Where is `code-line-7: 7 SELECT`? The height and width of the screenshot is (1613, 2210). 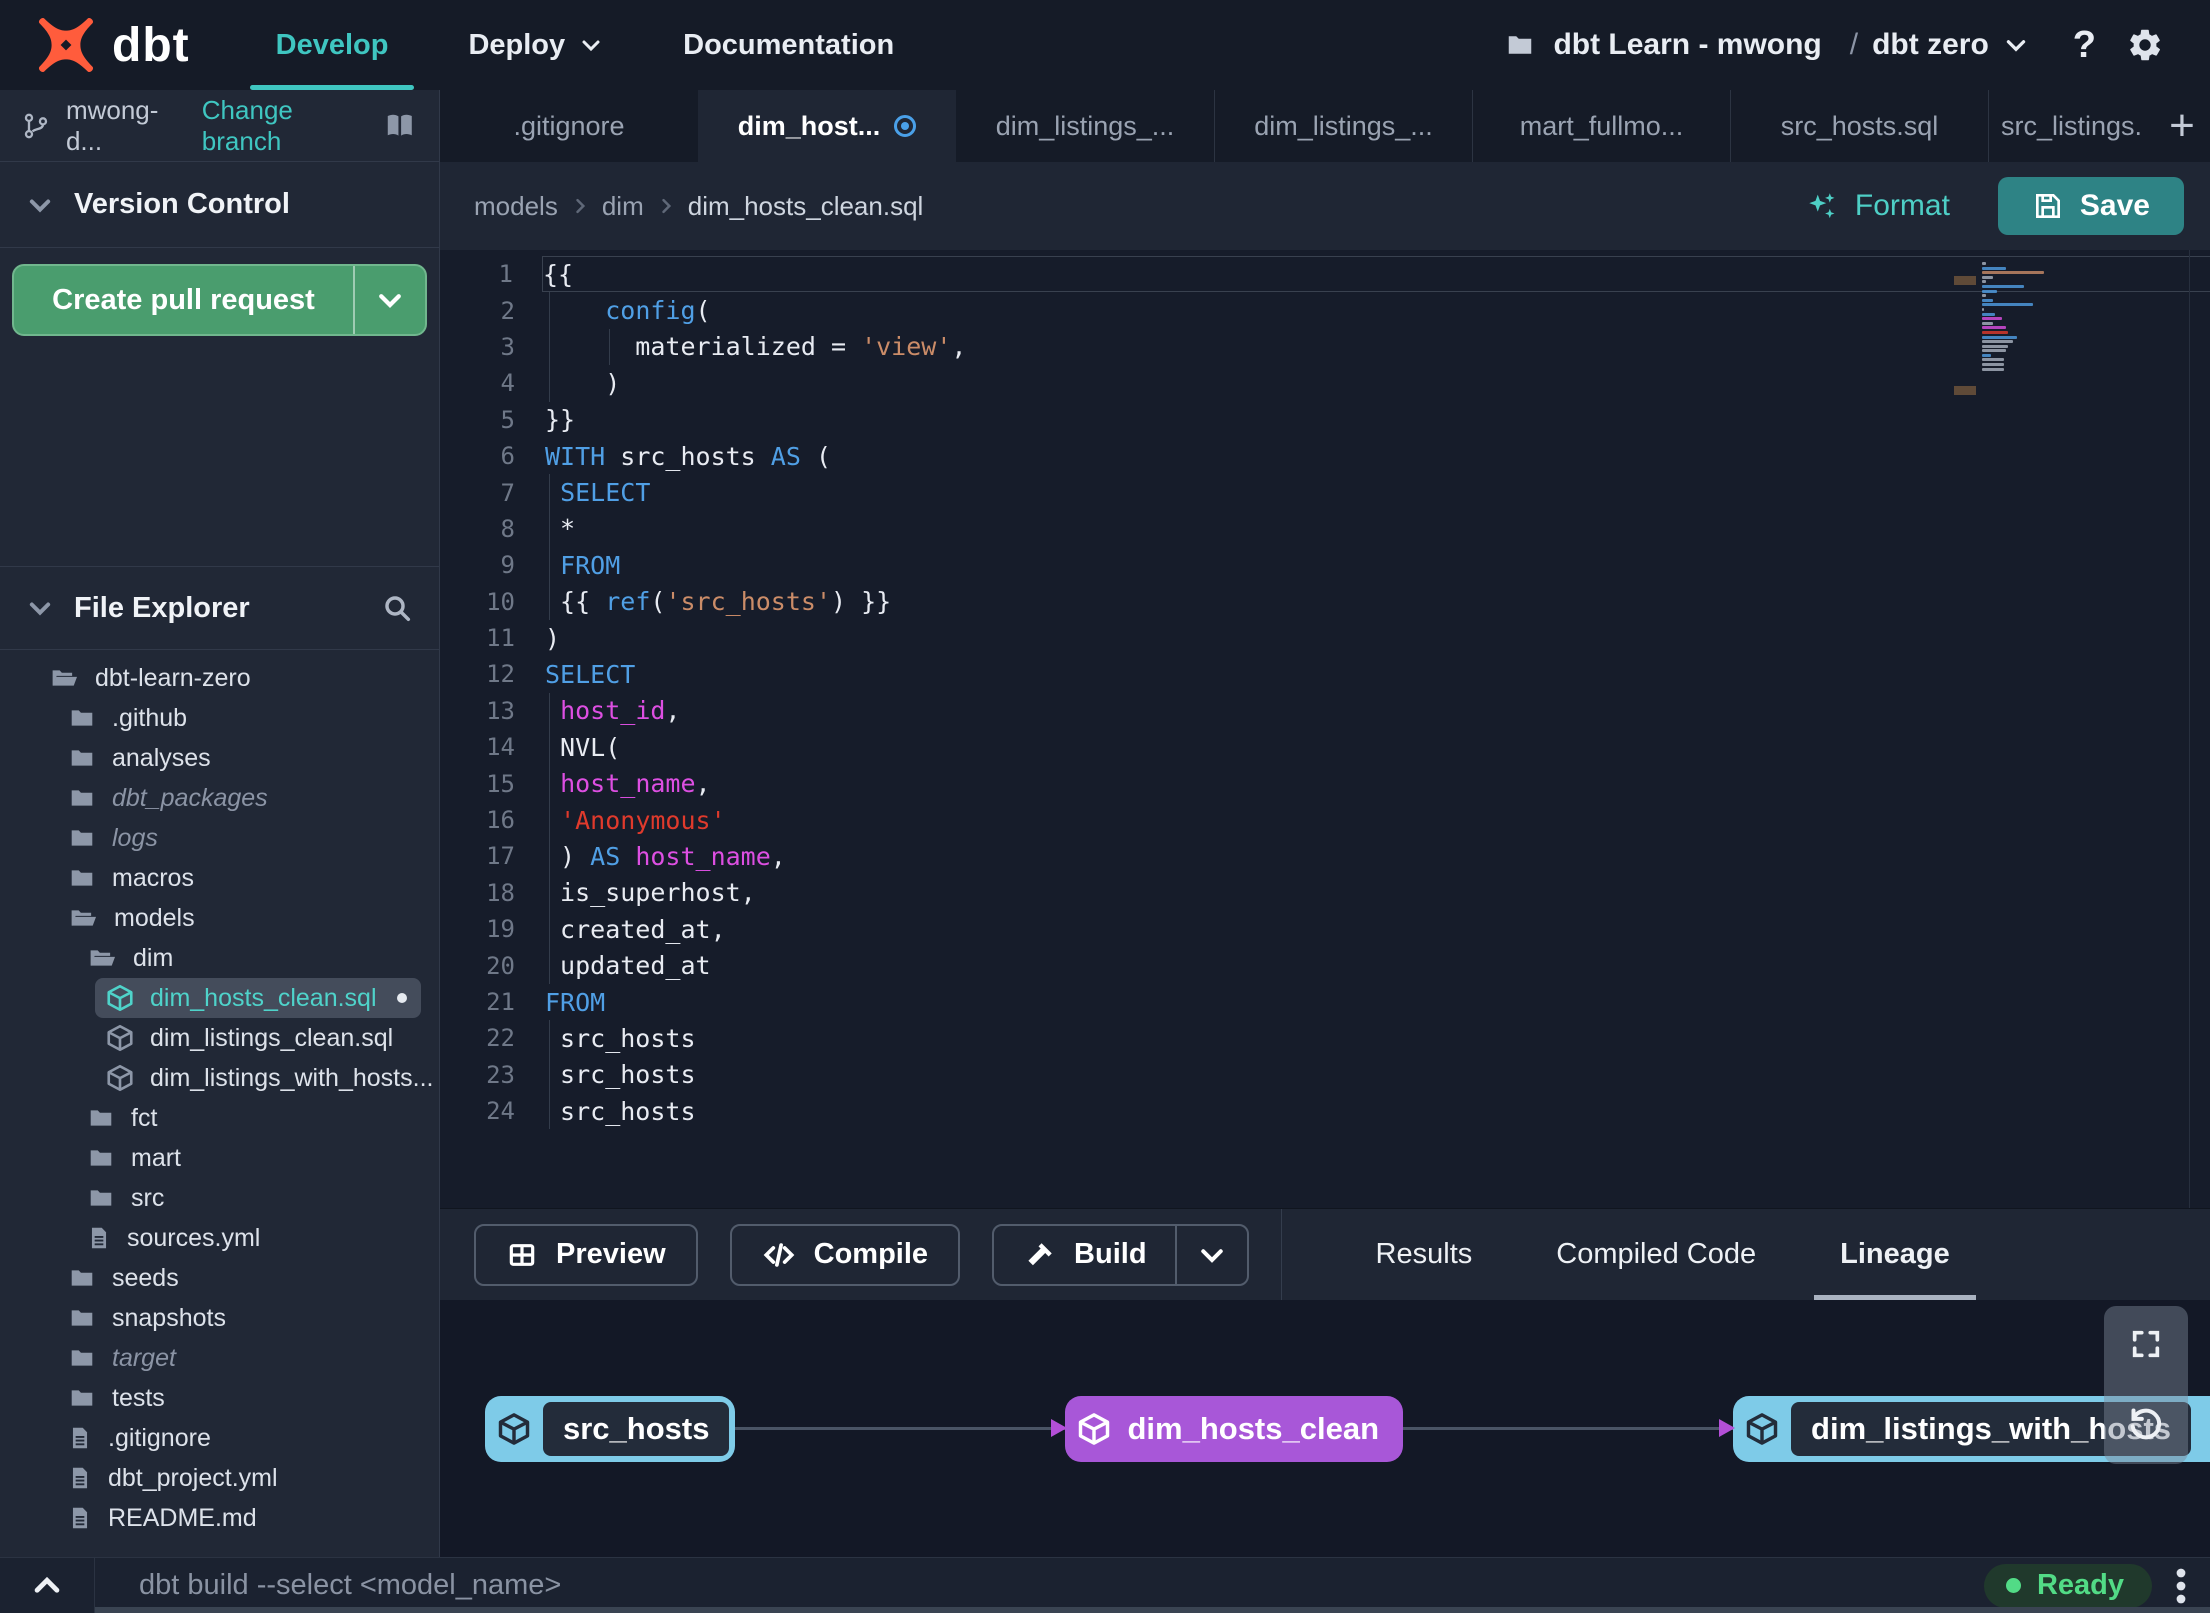 code-line-7: 7 SELECT is located at coordinates (1325, 492).